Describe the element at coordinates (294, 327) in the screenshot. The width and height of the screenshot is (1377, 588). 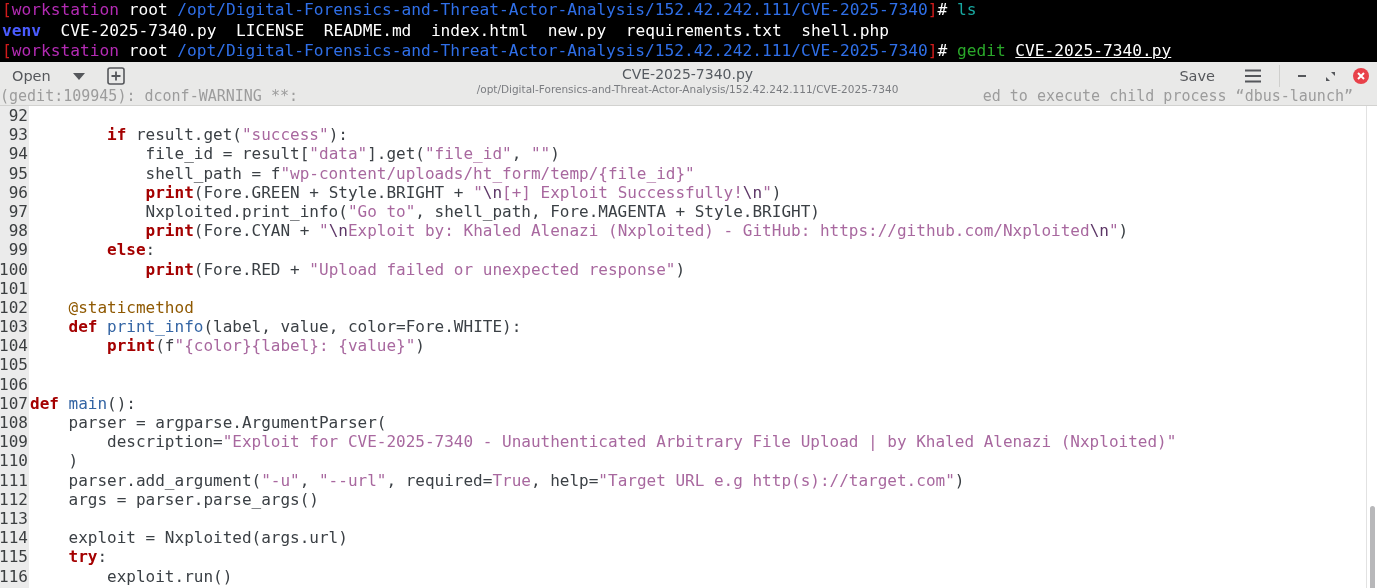
I see `code-line: def print_info(label, value, color=Fore.WHITE):` at that location.